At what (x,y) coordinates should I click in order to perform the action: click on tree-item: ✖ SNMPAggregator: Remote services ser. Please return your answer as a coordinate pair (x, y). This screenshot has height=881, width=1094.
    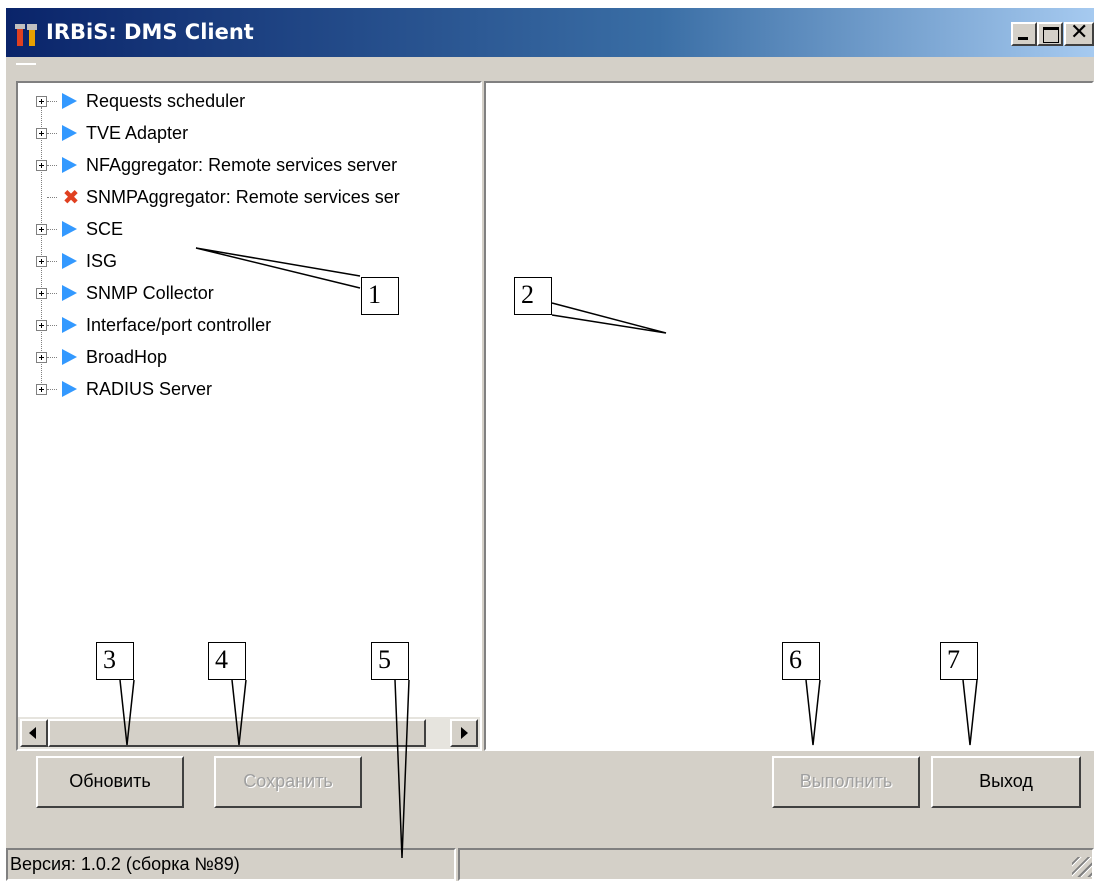
    Looking at the image, I should click on (258, 198).